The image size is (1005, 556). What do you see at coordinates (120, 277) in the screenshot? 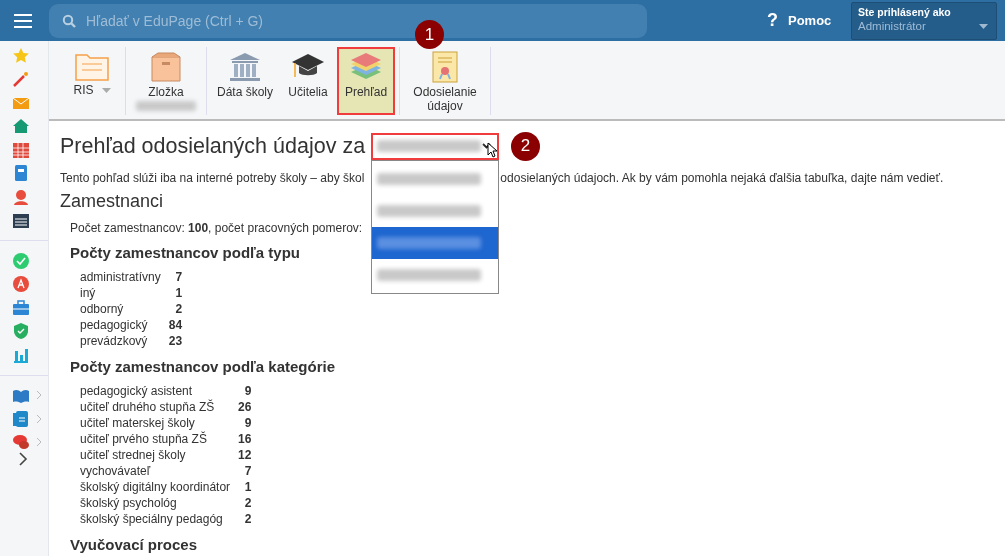
I see `row-label: administratívny` at bounding box center [120, 277].